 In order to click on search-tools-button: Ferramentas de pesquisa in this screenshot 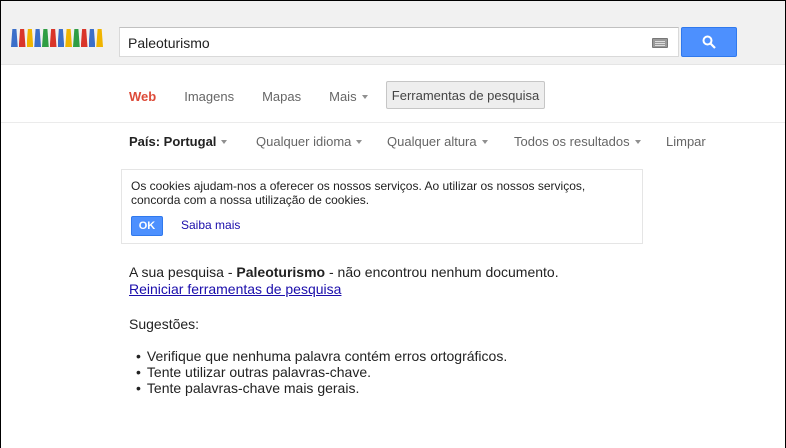, I will do `click(465, 95)`.